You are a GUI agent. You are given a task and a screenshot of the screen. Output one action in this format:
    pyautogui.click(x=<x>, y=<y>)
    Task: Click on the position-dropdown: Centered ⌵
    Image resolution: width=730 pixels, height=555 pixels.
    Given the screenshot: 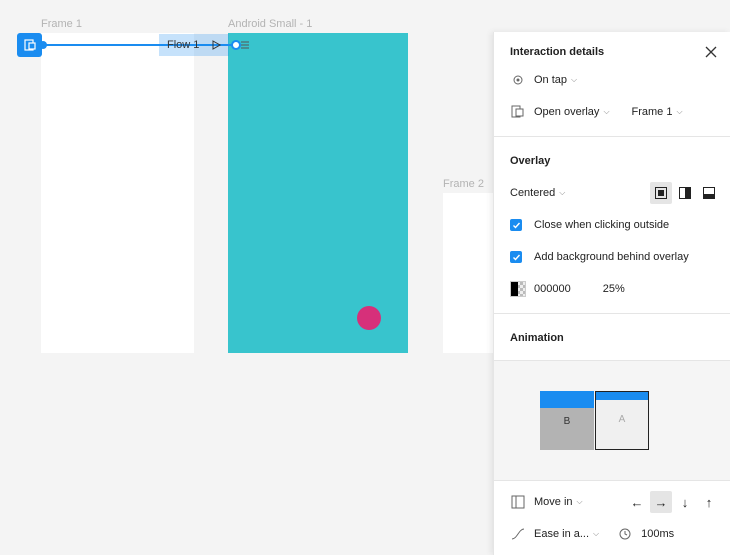 What is the action you would take?
    pyautogui.click(x=537, y=193)
    